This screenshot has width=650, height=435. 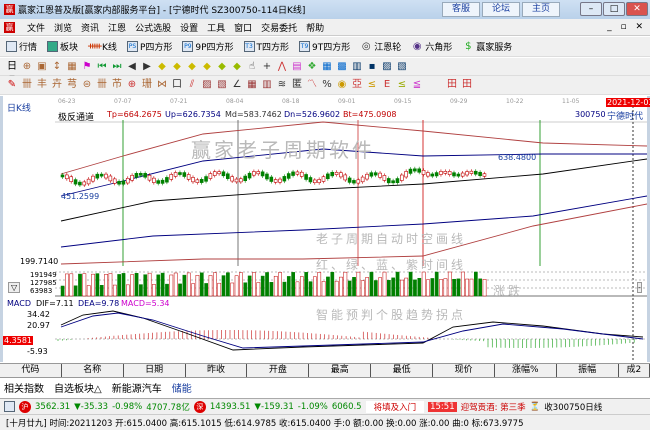 I want to click on period-dropdown: 日▾, so click(x=12, y=72).